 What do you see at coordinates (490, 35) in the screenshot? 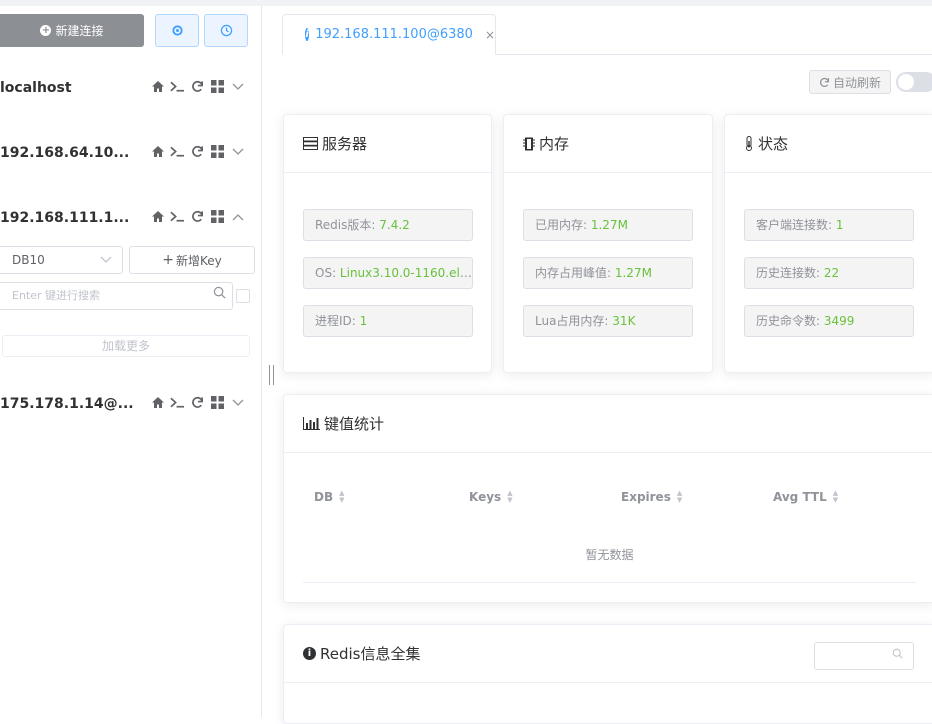
I see `close-icon: ×` at bounding box center [490, 35].